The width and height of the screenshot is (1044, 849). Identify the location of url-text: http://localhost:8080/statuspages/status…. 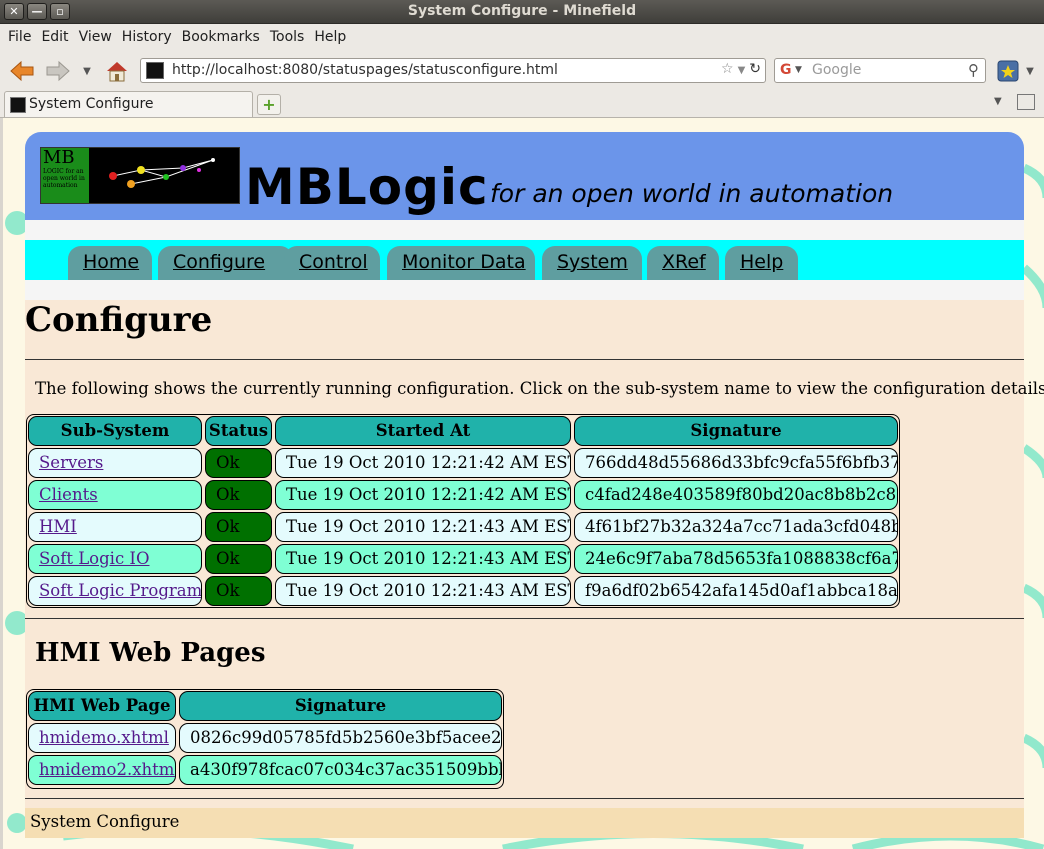
(365, 70).